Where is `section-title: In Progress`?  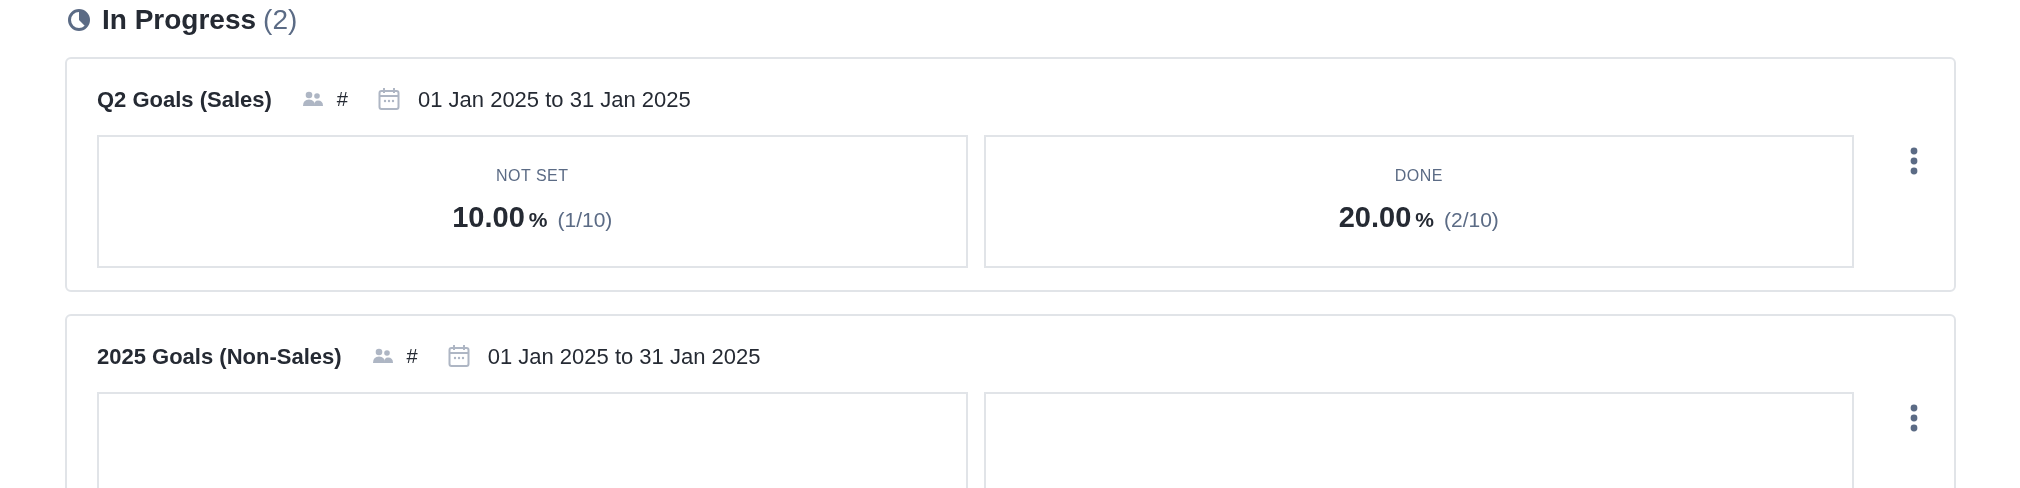
section-title: In Progress is located at coordinates (179, 20).